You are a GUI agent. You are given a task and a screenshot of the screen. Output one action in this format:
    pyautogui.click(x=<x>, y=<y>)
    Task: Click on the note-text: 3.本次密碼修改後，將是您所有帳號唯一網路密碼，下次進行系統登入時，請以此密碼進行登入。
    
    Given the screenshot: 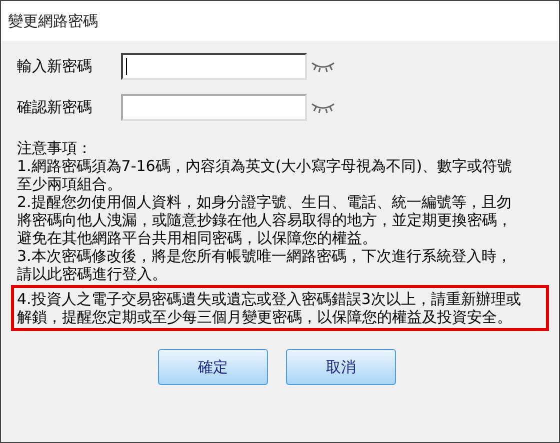 What is the action you would take?
    pyautogui.click(x=264, y=265)
    